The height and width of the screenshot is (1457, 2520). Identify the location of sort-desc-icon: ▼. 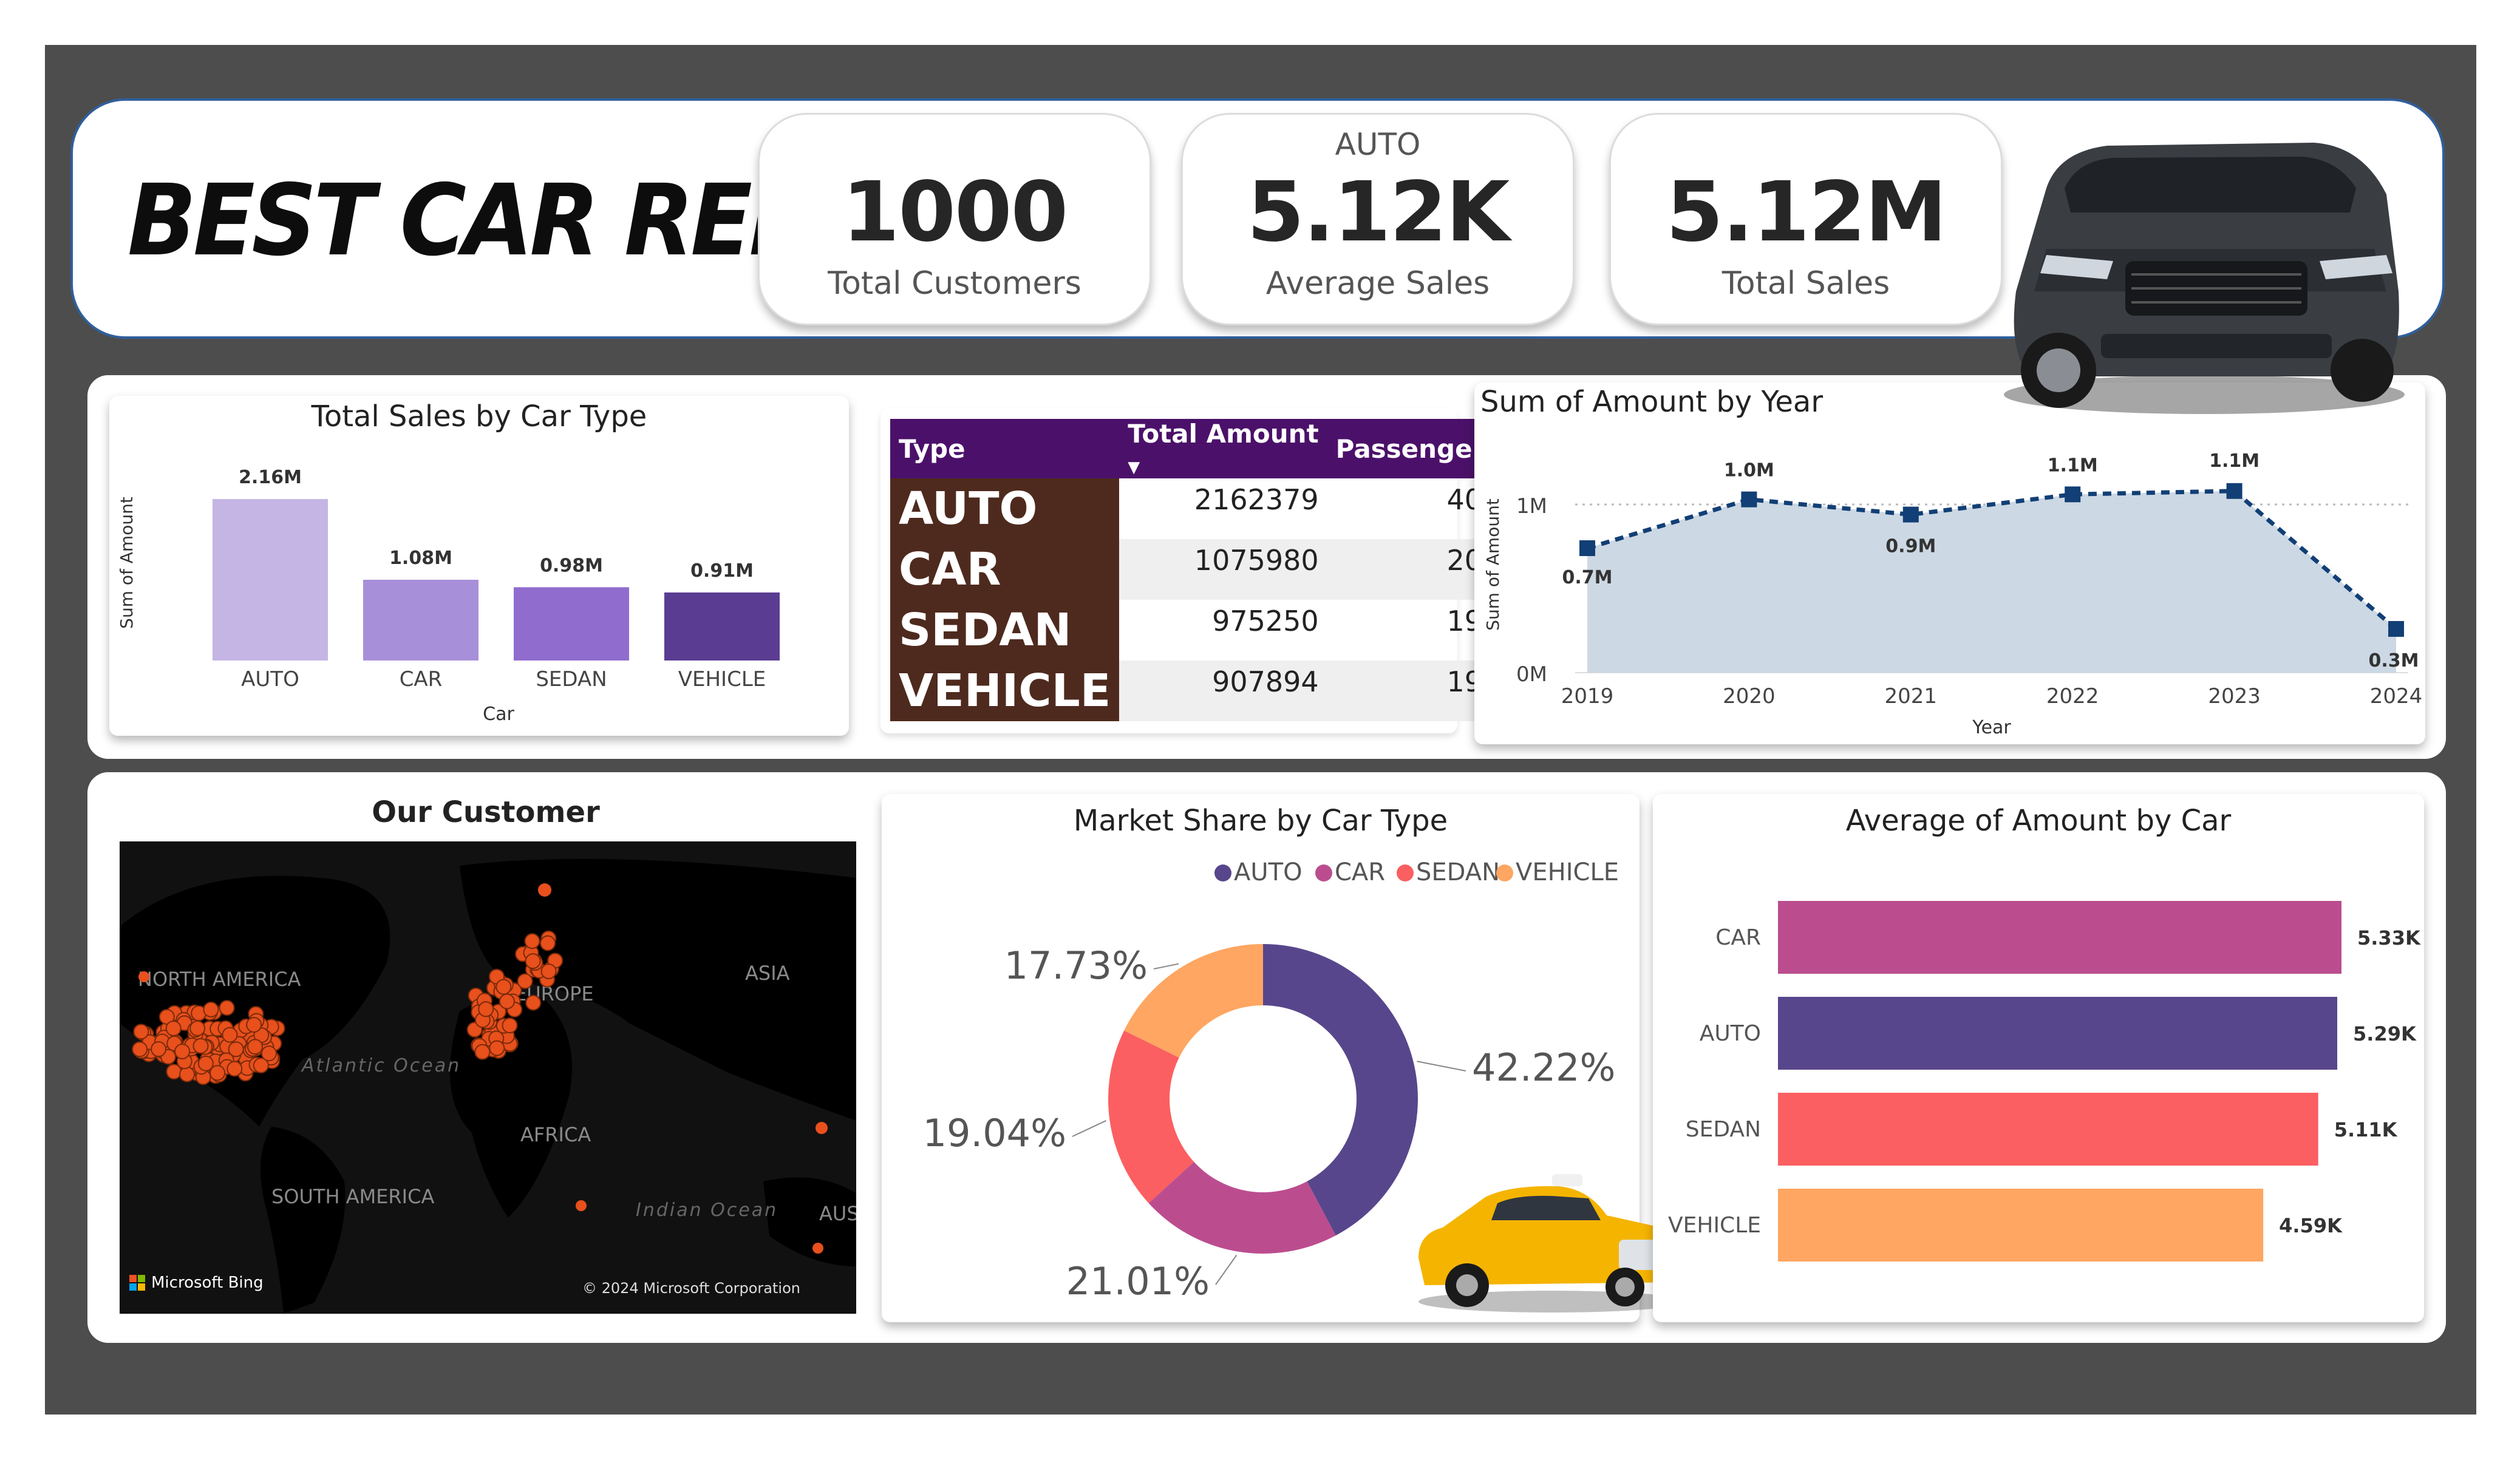
(1134, 467).